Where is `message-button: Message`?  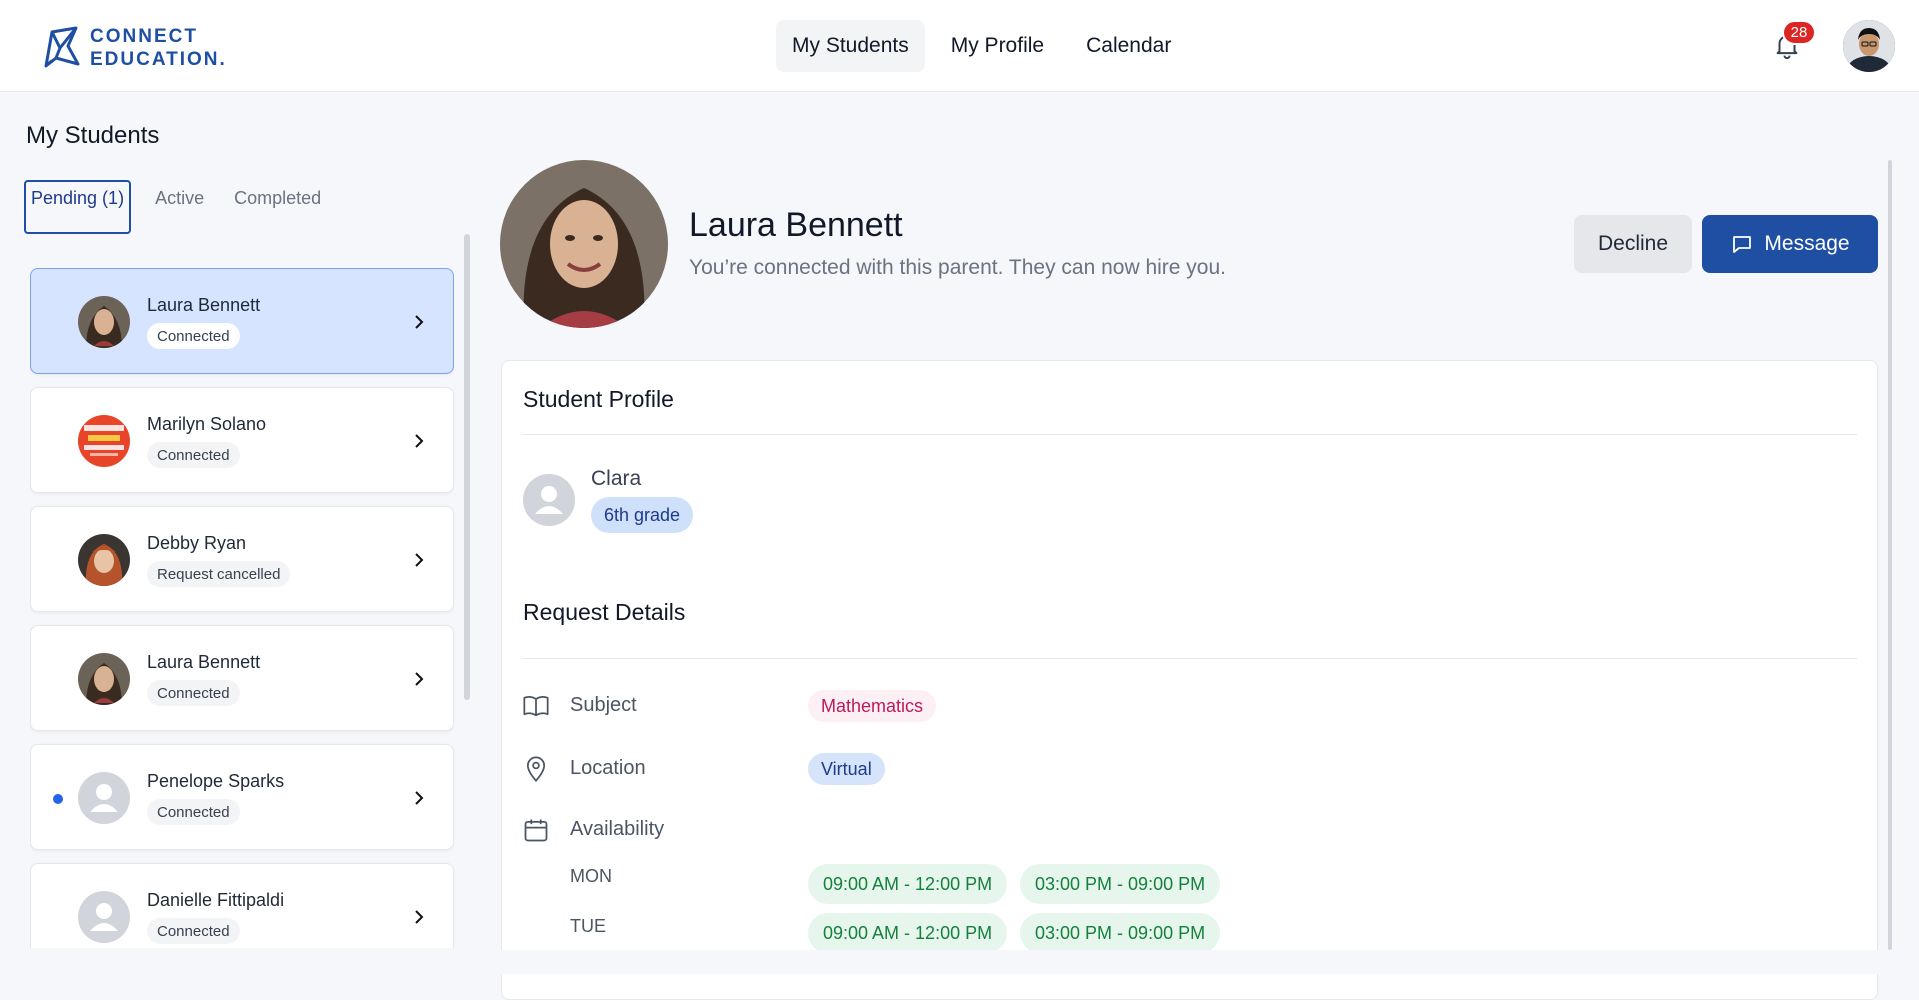
message-button: Message is located at coordinates (1790, 244).